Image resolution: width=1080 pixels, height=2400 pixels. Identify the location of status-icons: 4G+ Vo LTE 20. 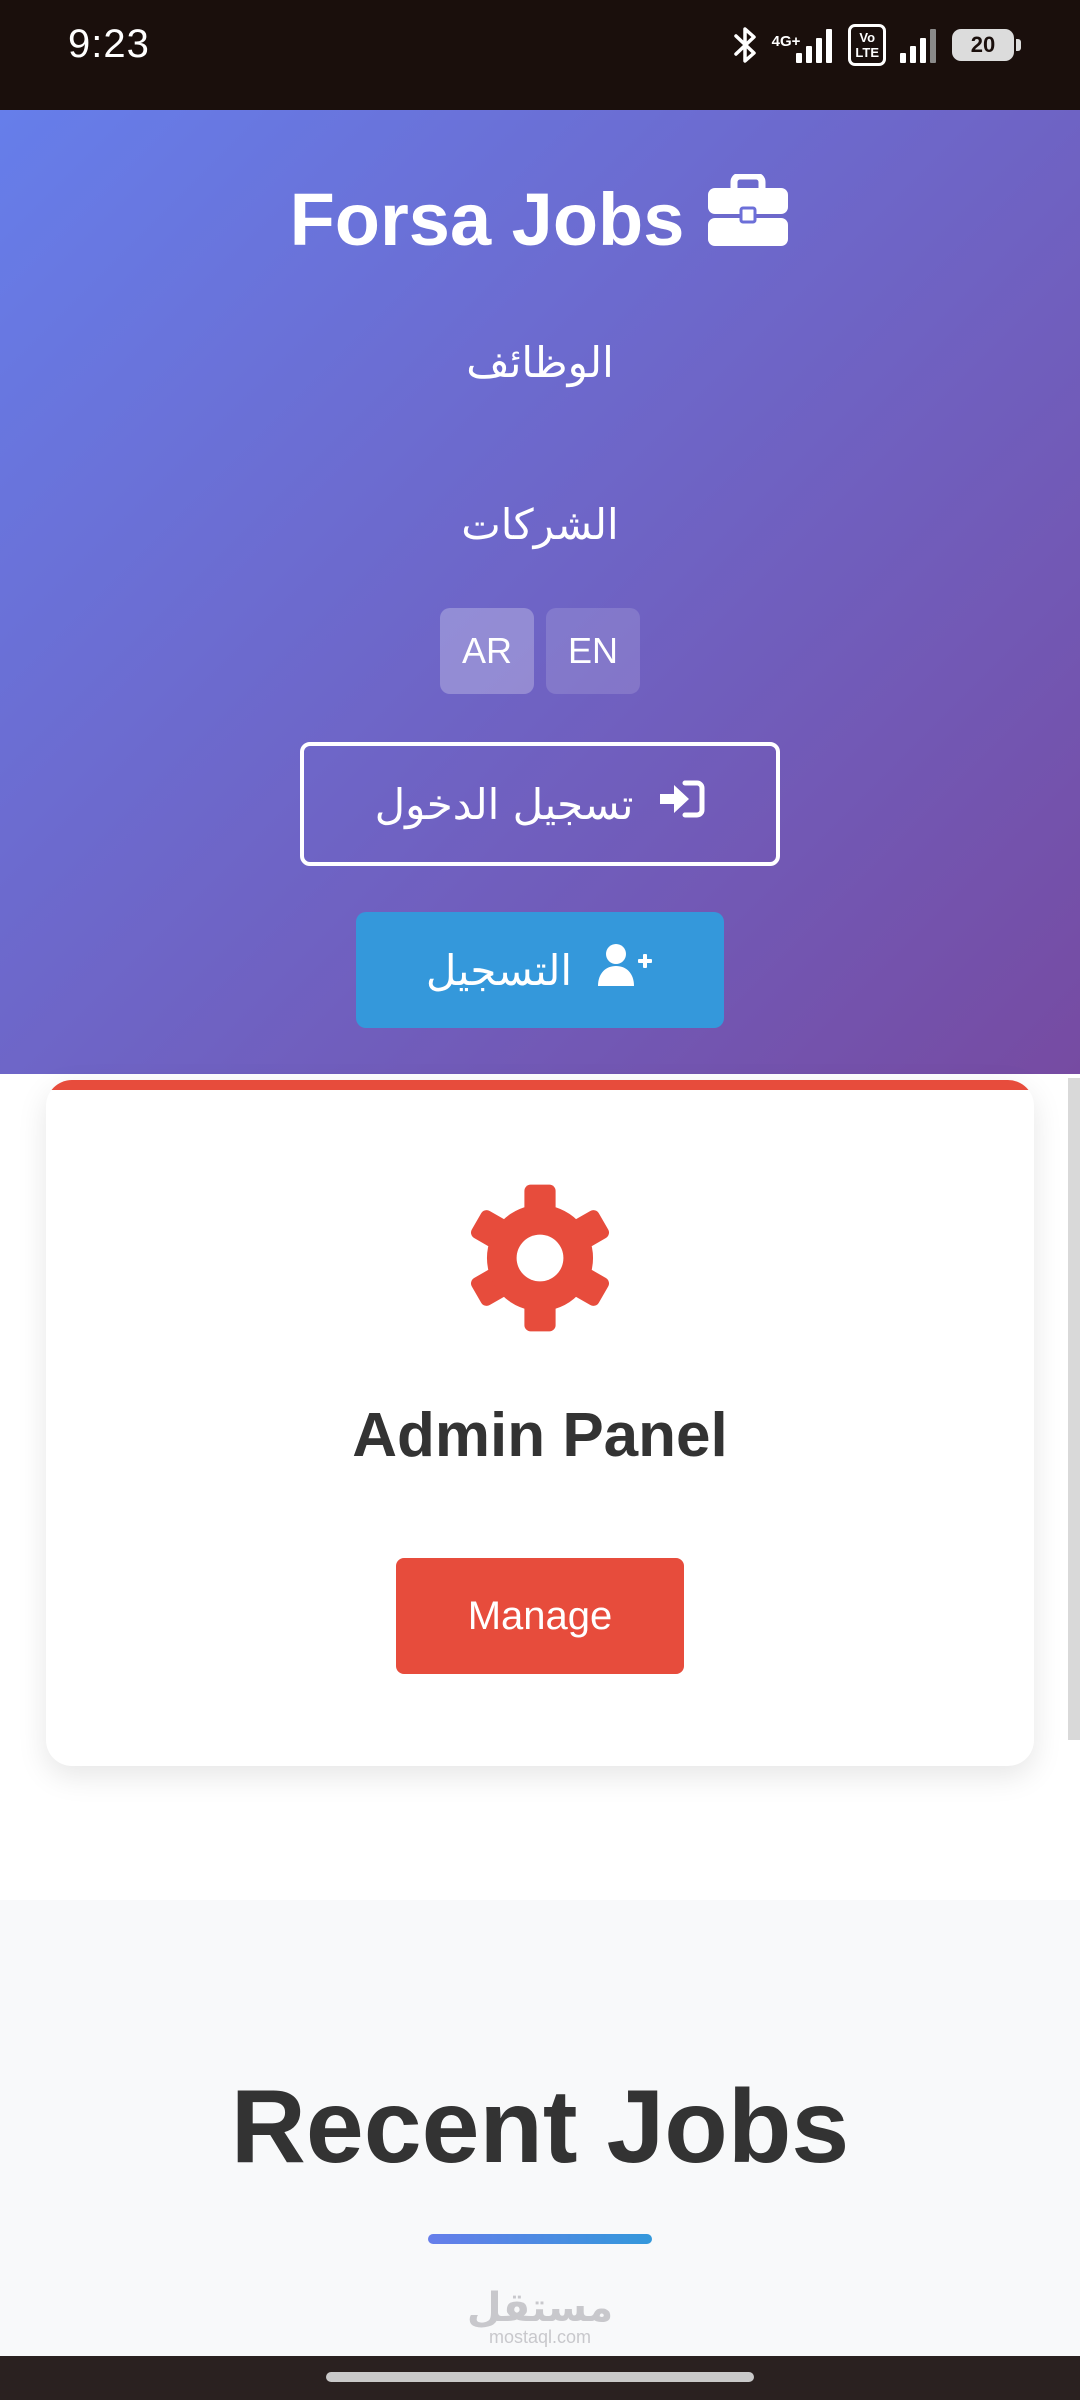
(876, 45).